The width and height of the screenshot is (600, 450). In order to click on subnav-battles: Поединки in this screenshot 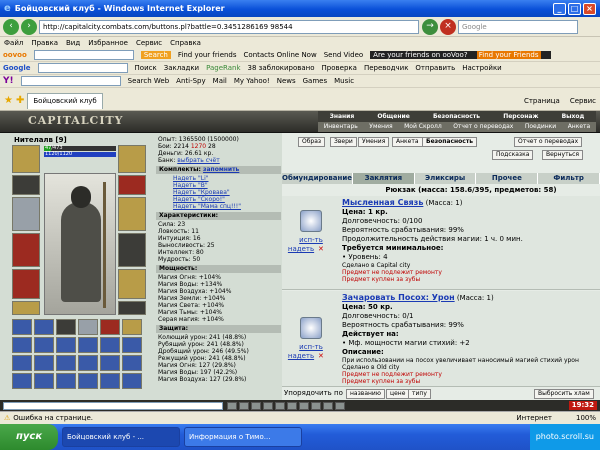, I will do `click(540, 127)`.